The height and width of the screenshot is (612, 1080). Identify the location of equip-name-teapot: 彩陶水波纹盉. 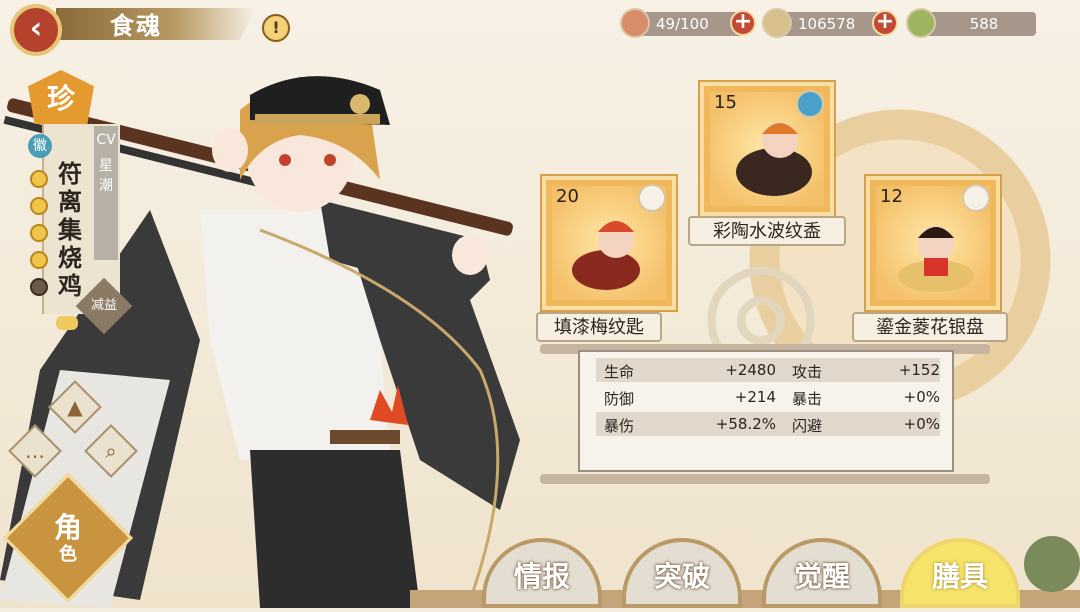
(767, 231).